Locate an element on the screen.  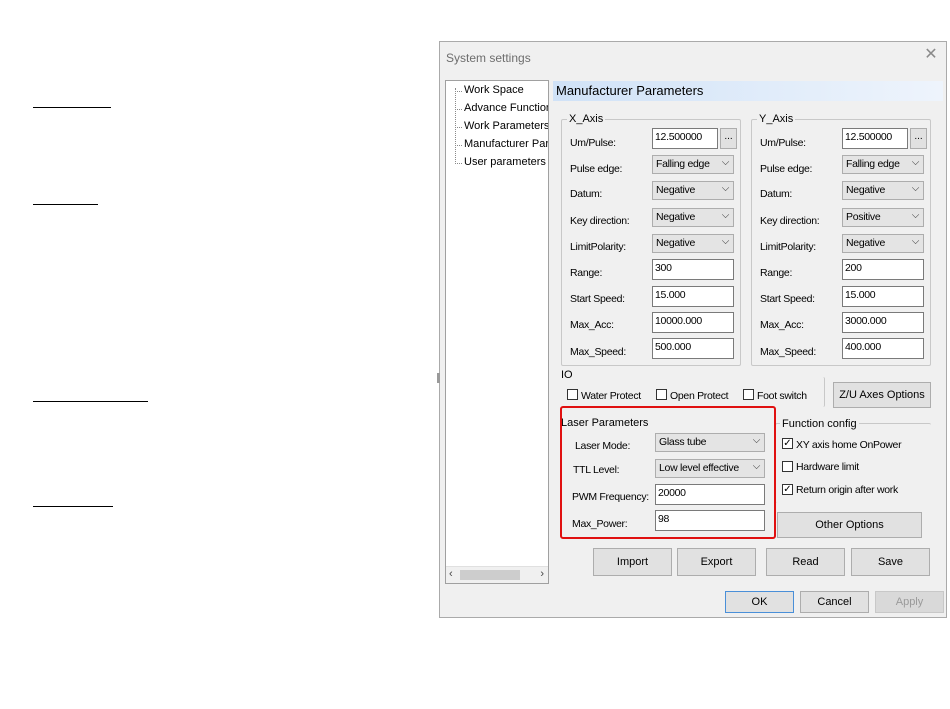
x-start-speed-input: 15.000 is located at coordinates (693, 296).